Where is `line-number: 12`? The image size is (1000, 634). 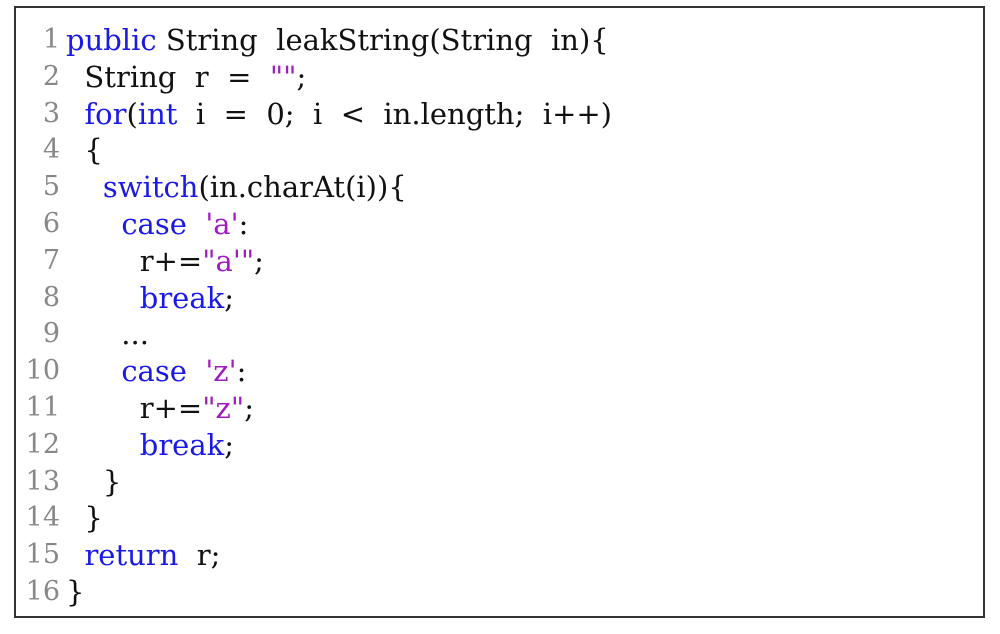 line-number: 12 is located at coordinates (42, 444).